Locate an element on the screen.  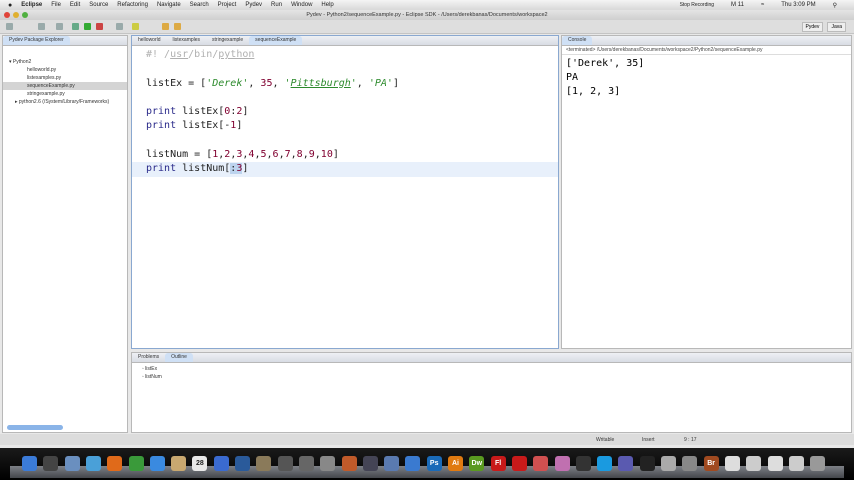
annotation-icon is located at coordinates (135, 26).